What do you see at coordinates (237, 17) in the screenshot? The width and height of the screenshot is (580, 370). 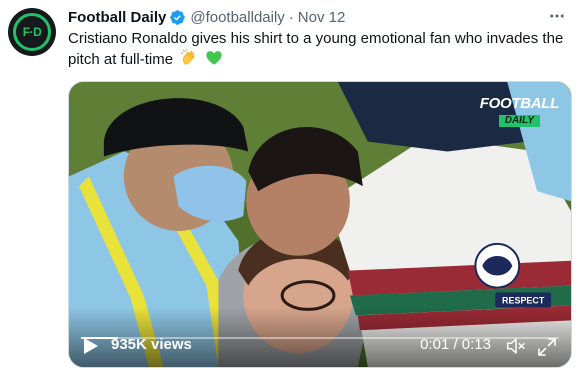 I see `handle: @footballdaily` at bounding box center [237, 17].